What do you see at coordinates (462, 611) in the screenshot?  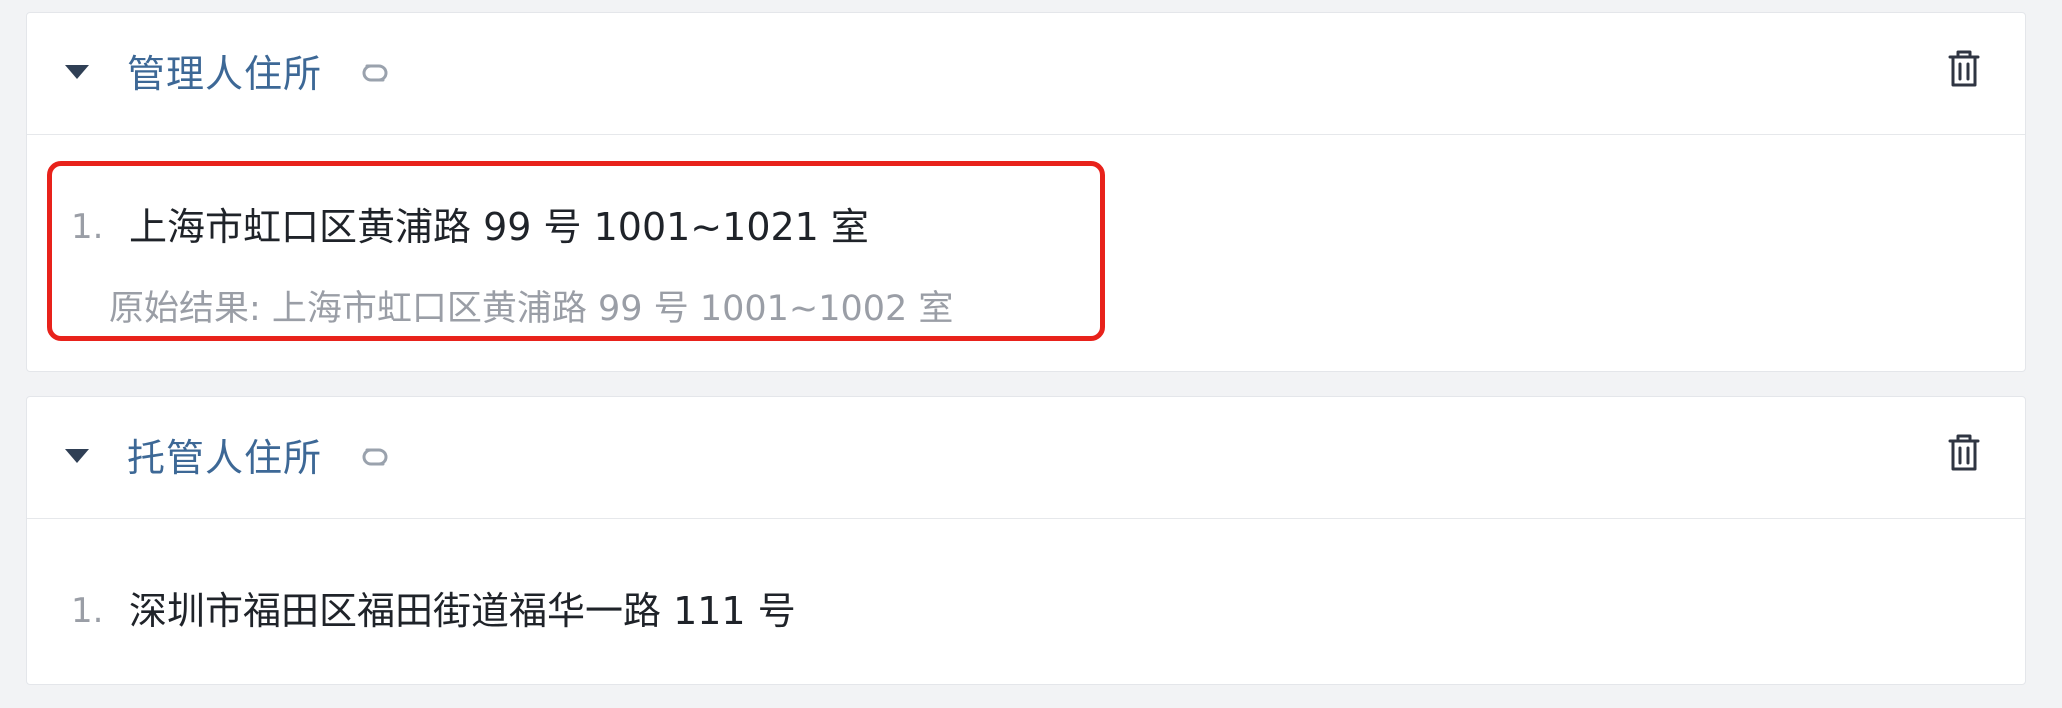 I see `item-value: 深圳市福田区福田街道福华一路 111 号` at bounding box center [462, 611].